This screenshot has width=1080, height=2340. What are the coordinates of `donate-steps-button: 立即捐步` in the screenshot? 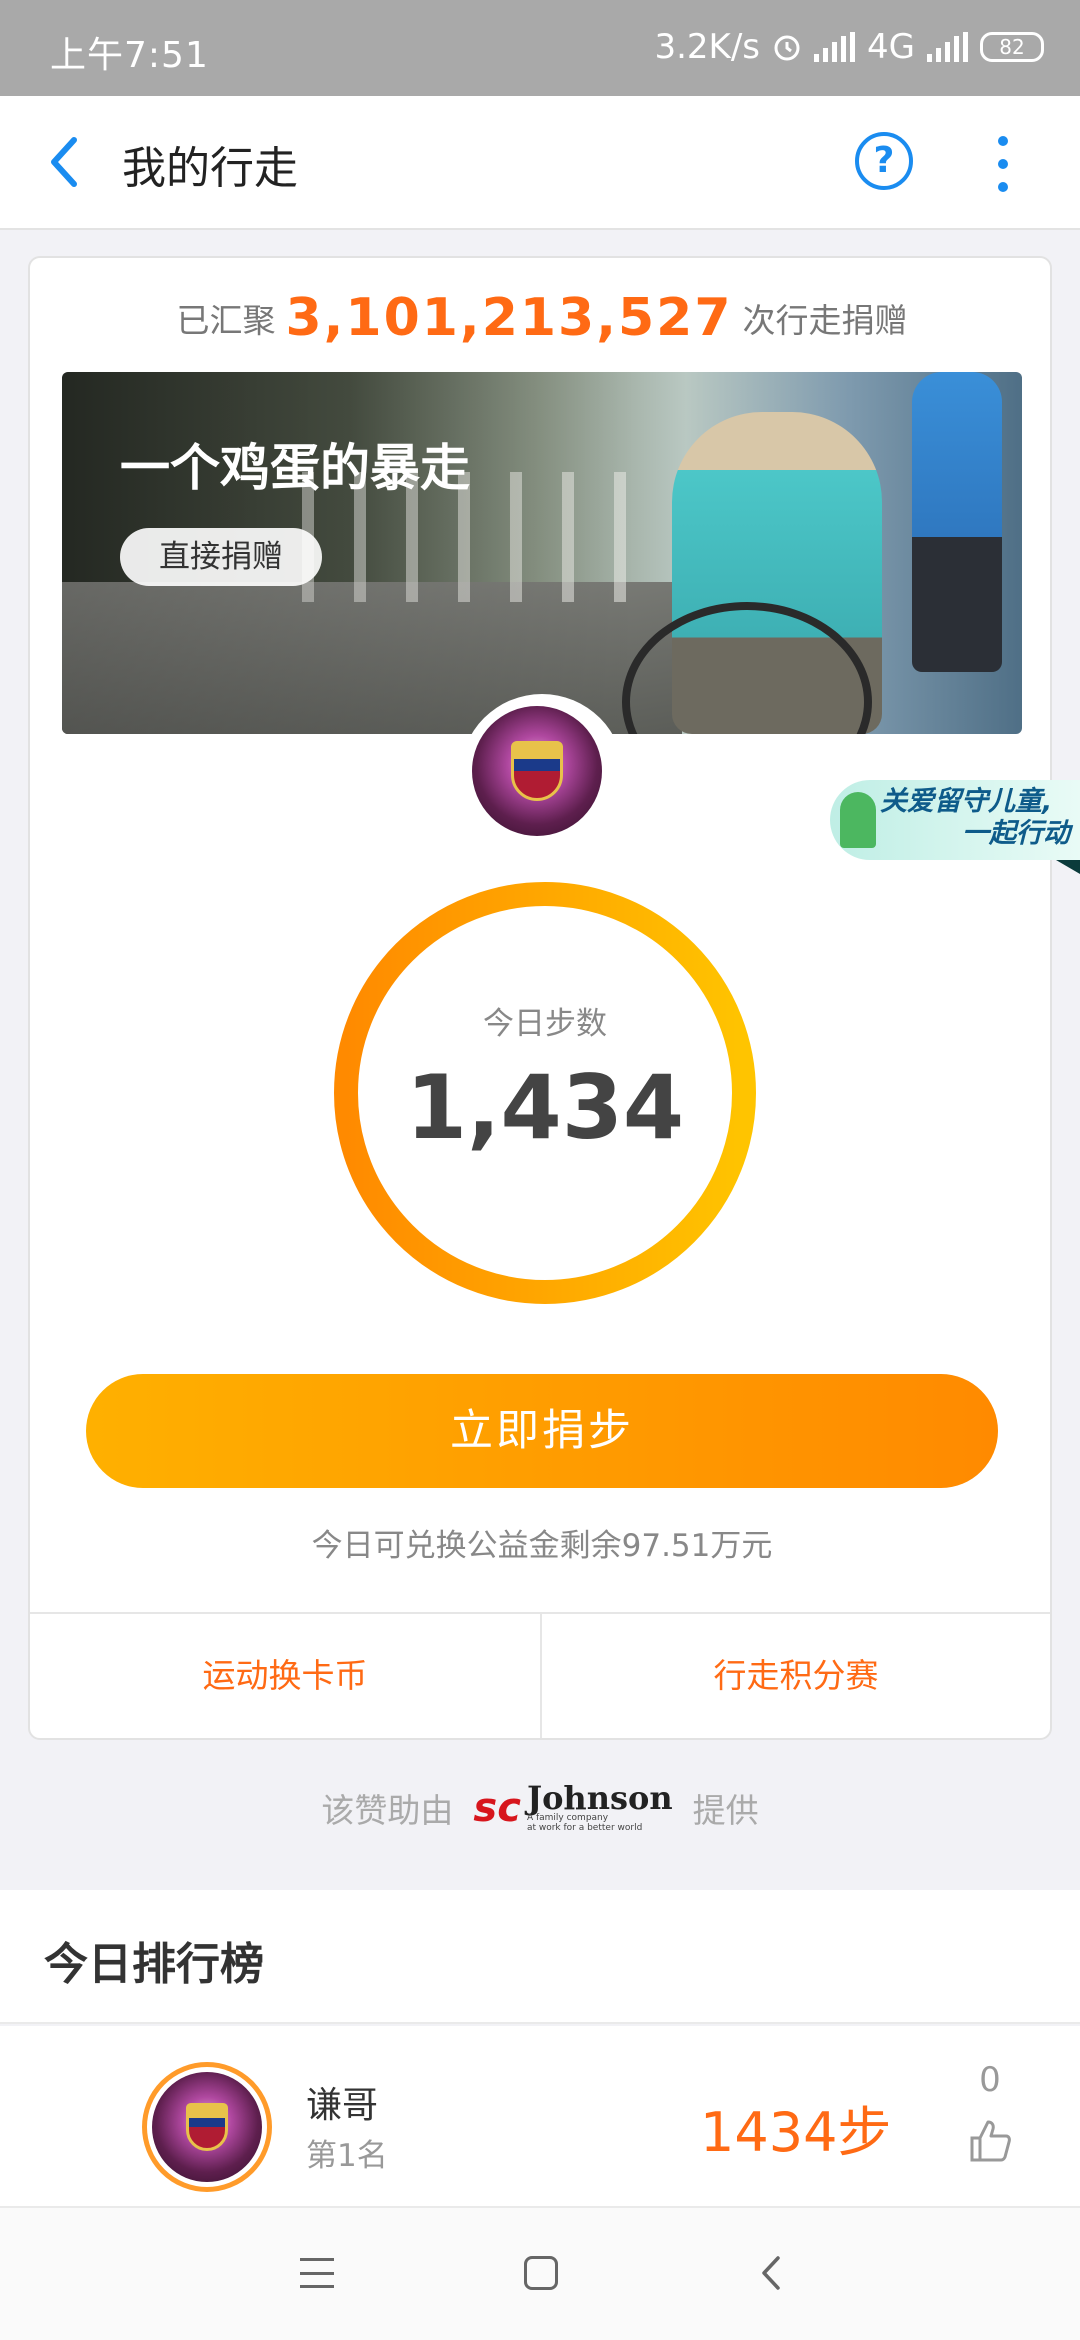 It's located at (542, 1431).